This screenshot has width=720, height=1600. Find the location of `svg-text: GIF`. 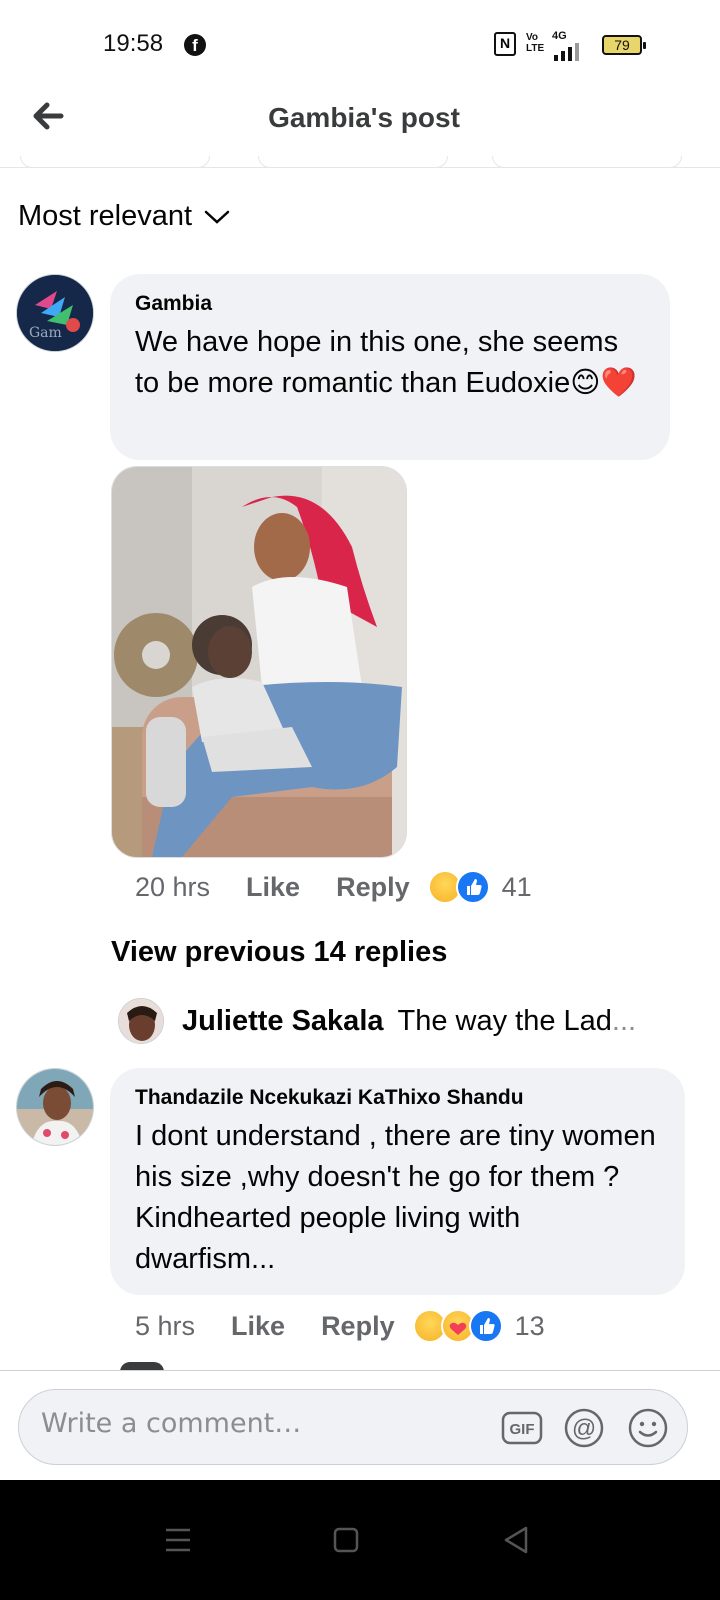

svg-text: GIF is located at coordinates (522, 1429).